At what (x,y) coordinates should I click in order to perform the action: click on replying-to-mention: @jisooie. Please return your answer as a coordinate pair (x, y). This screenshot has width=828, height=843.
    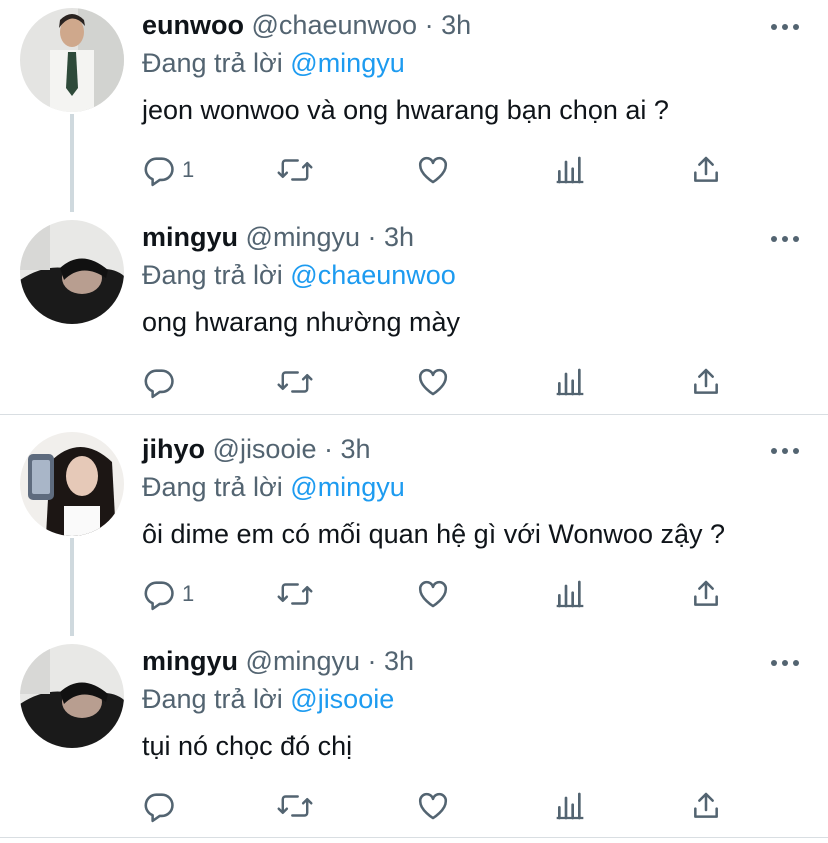
    Looking at the image, I should click on (342, 699).